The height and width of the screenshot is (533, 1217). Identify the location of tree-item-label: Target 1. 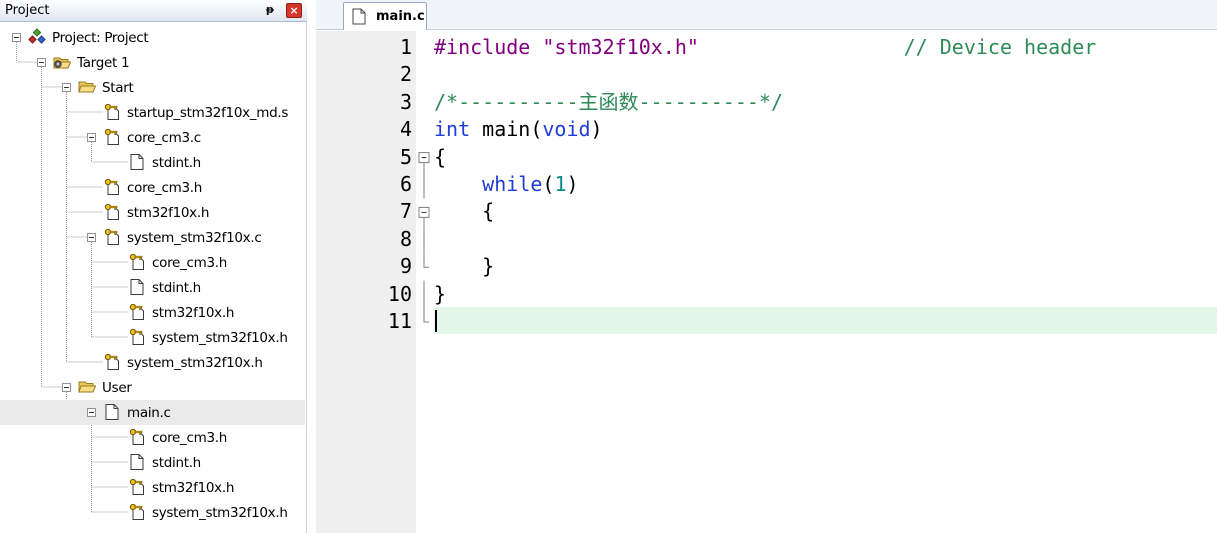
(103, 63).